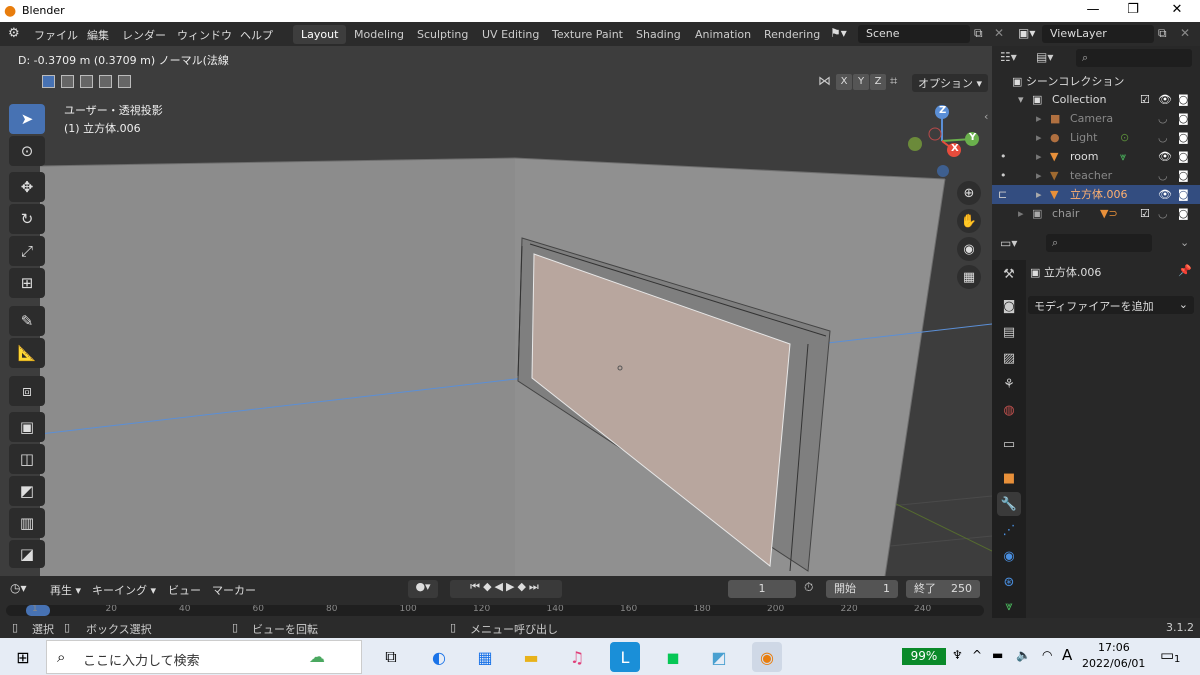  What do you see at coordinates (824, 81) in the screenshot?
I see `mirror-icon: ⋈` at bounding box center [824, 81].